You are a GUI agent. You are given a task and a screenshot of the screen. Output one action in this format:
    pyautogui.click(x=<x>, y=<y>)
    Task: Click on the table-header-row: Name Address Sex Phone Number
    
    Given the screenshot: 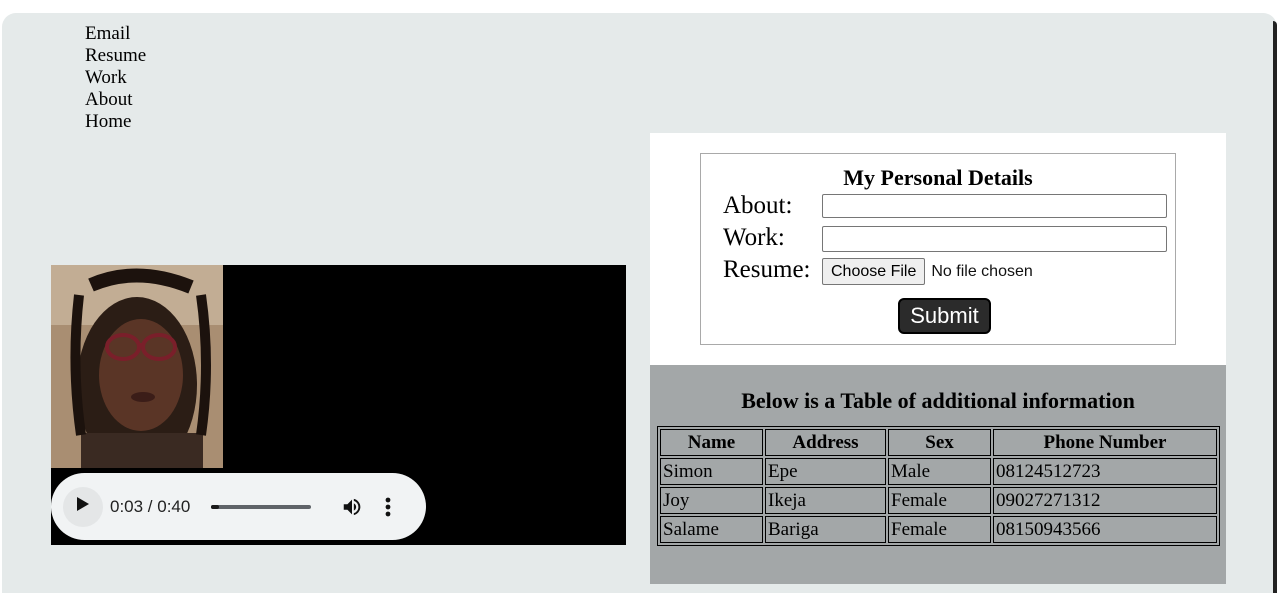 What is the action you would take?
    pyautogui.click(x=938, y=442)
    